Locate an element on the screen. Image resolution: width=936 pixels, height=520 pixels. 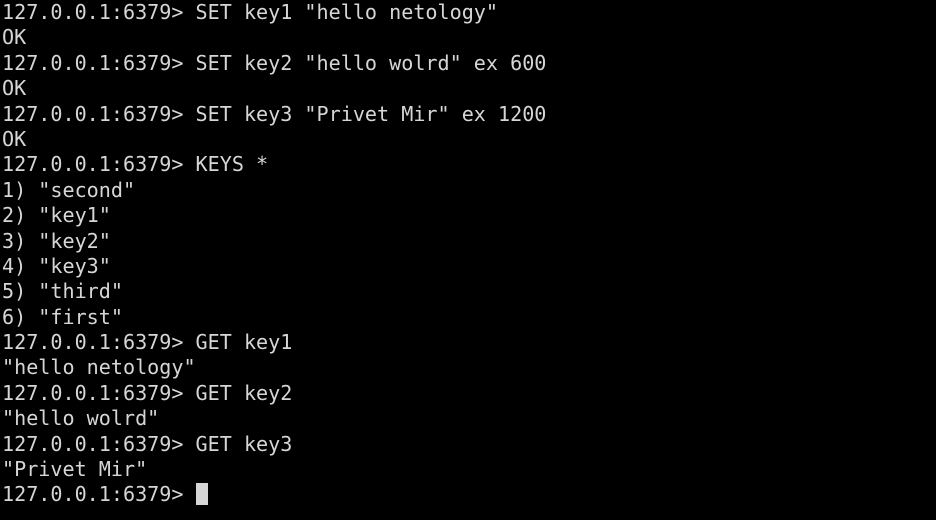
command-line: 127.0.0.1:6379> GET key3 is located at coordinates (147, 443).